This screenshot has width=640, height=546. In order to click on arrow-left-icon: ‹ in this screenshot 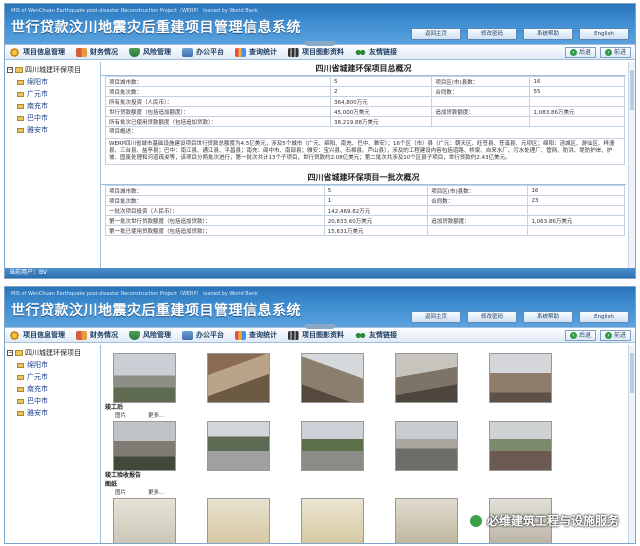, I will do `click(573, 52)`.